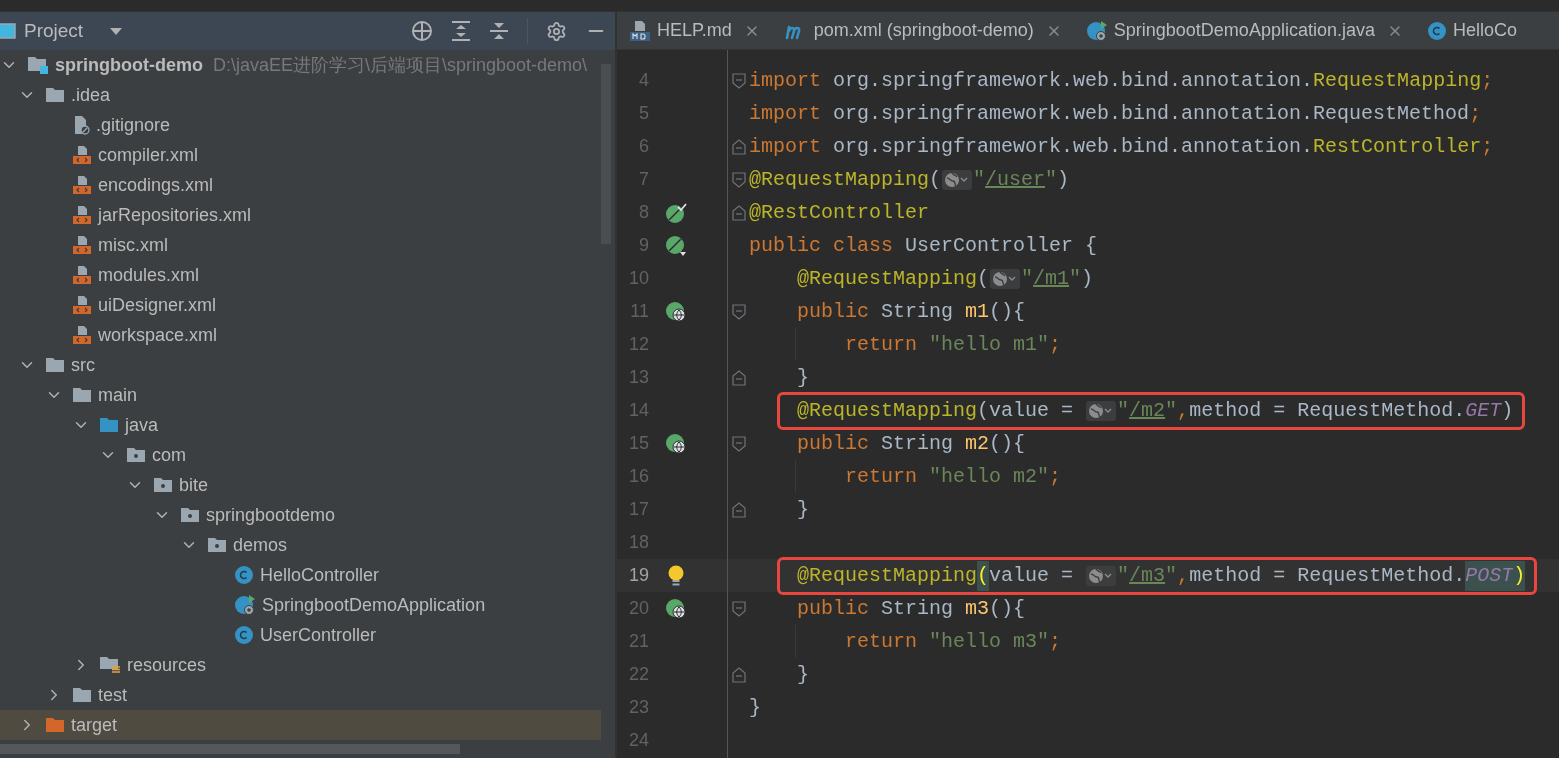 Image resolution: width=1559 pixels, height=758 pixels. Describe the element at coordinates (167, 665) in the screenshot. I see `tree-item: resources` at that location.